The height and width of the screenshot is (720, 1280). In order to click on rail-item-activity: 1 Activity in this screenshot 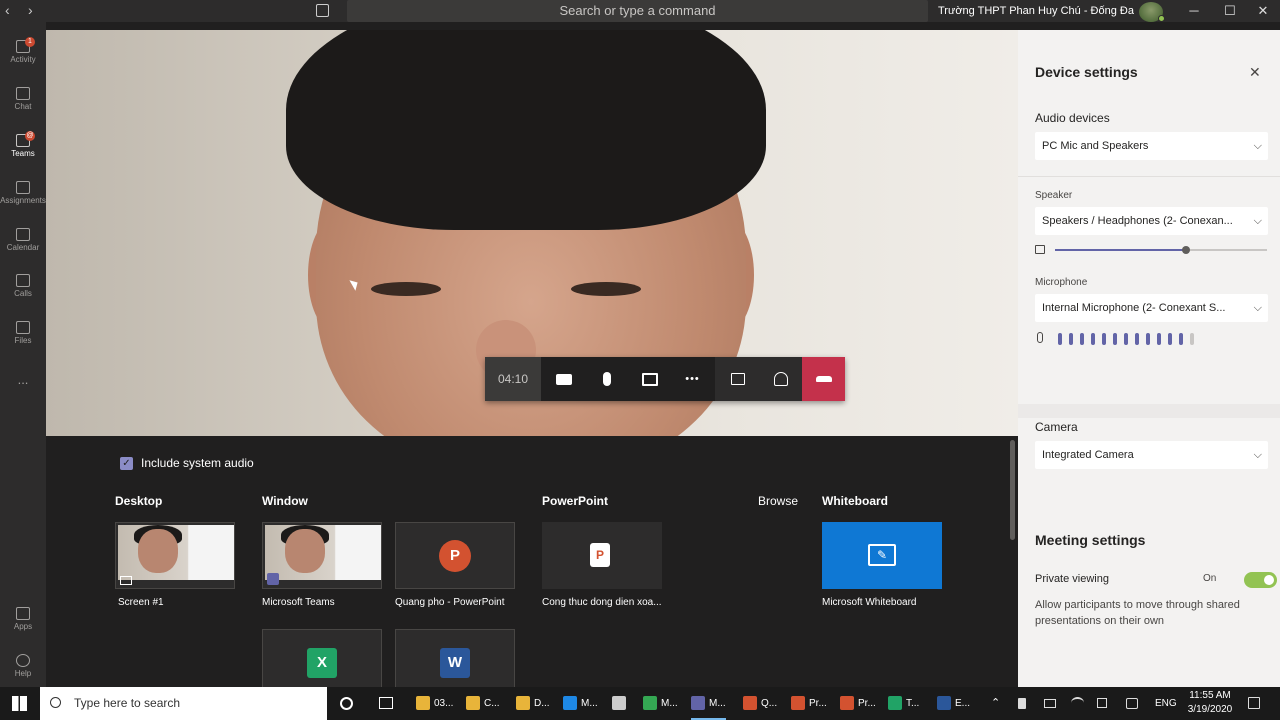, I will do `click(23, 50)`.